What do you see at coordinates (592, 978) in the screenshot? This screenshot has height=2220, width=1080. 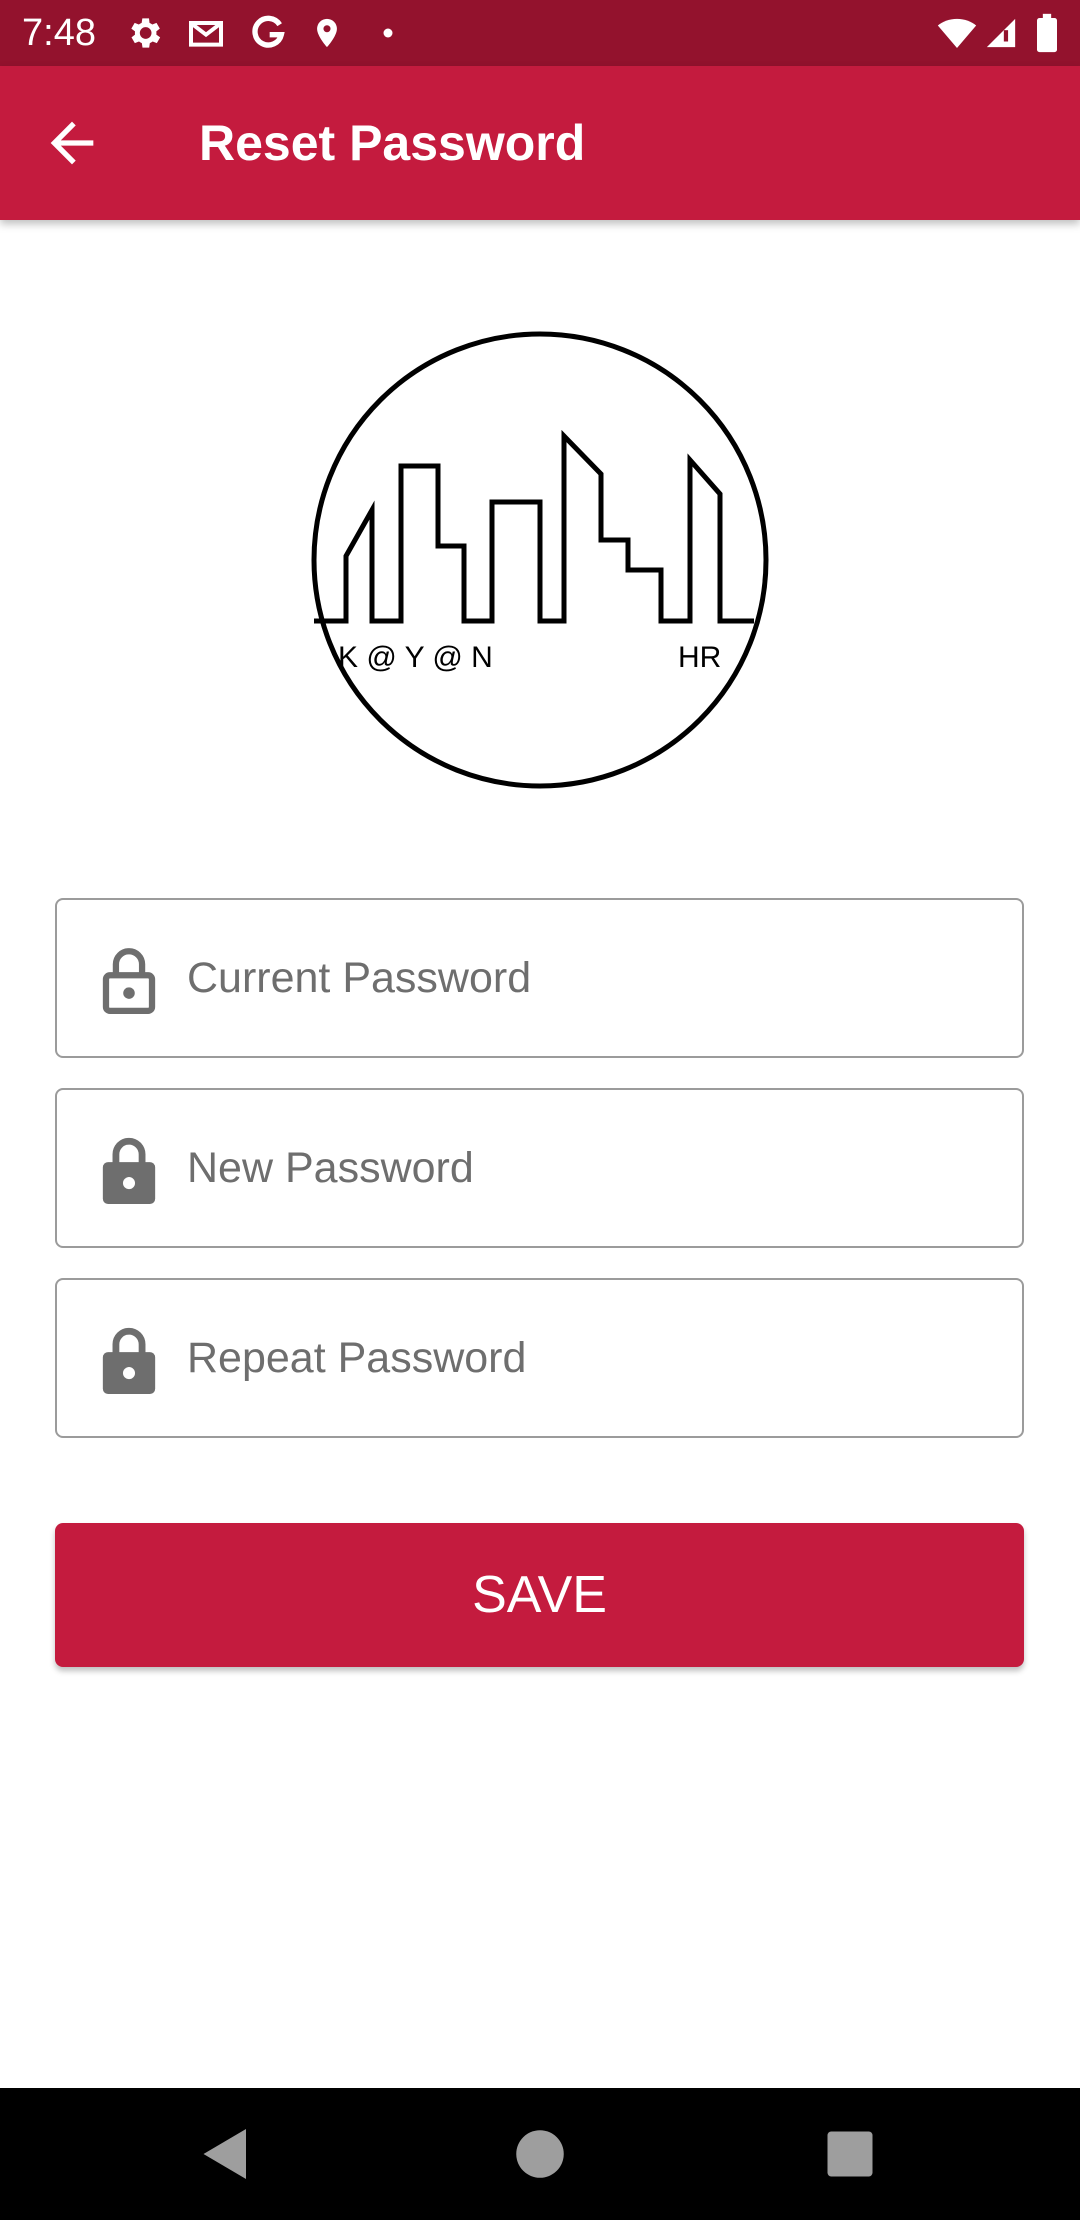 I see `current-password-input` at bounding box center [592, 978].